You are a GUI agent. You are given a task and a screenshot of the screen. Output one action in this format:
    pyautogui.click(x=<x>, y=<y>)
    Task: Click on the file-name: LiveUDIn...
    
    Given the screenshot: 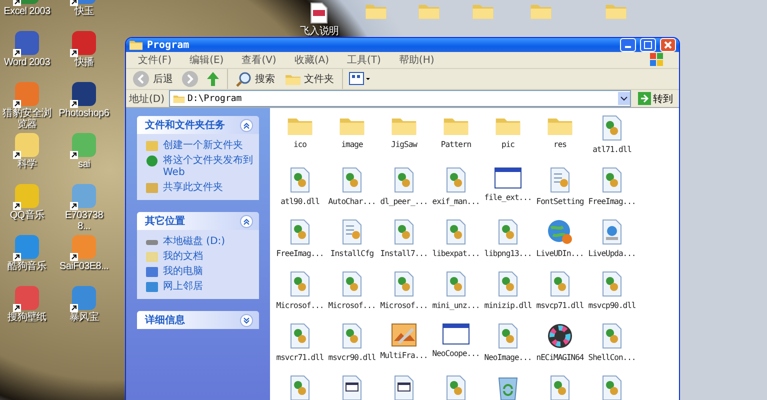 What is the action you would take?
    pyautogui.click(x=560, y=253)
    